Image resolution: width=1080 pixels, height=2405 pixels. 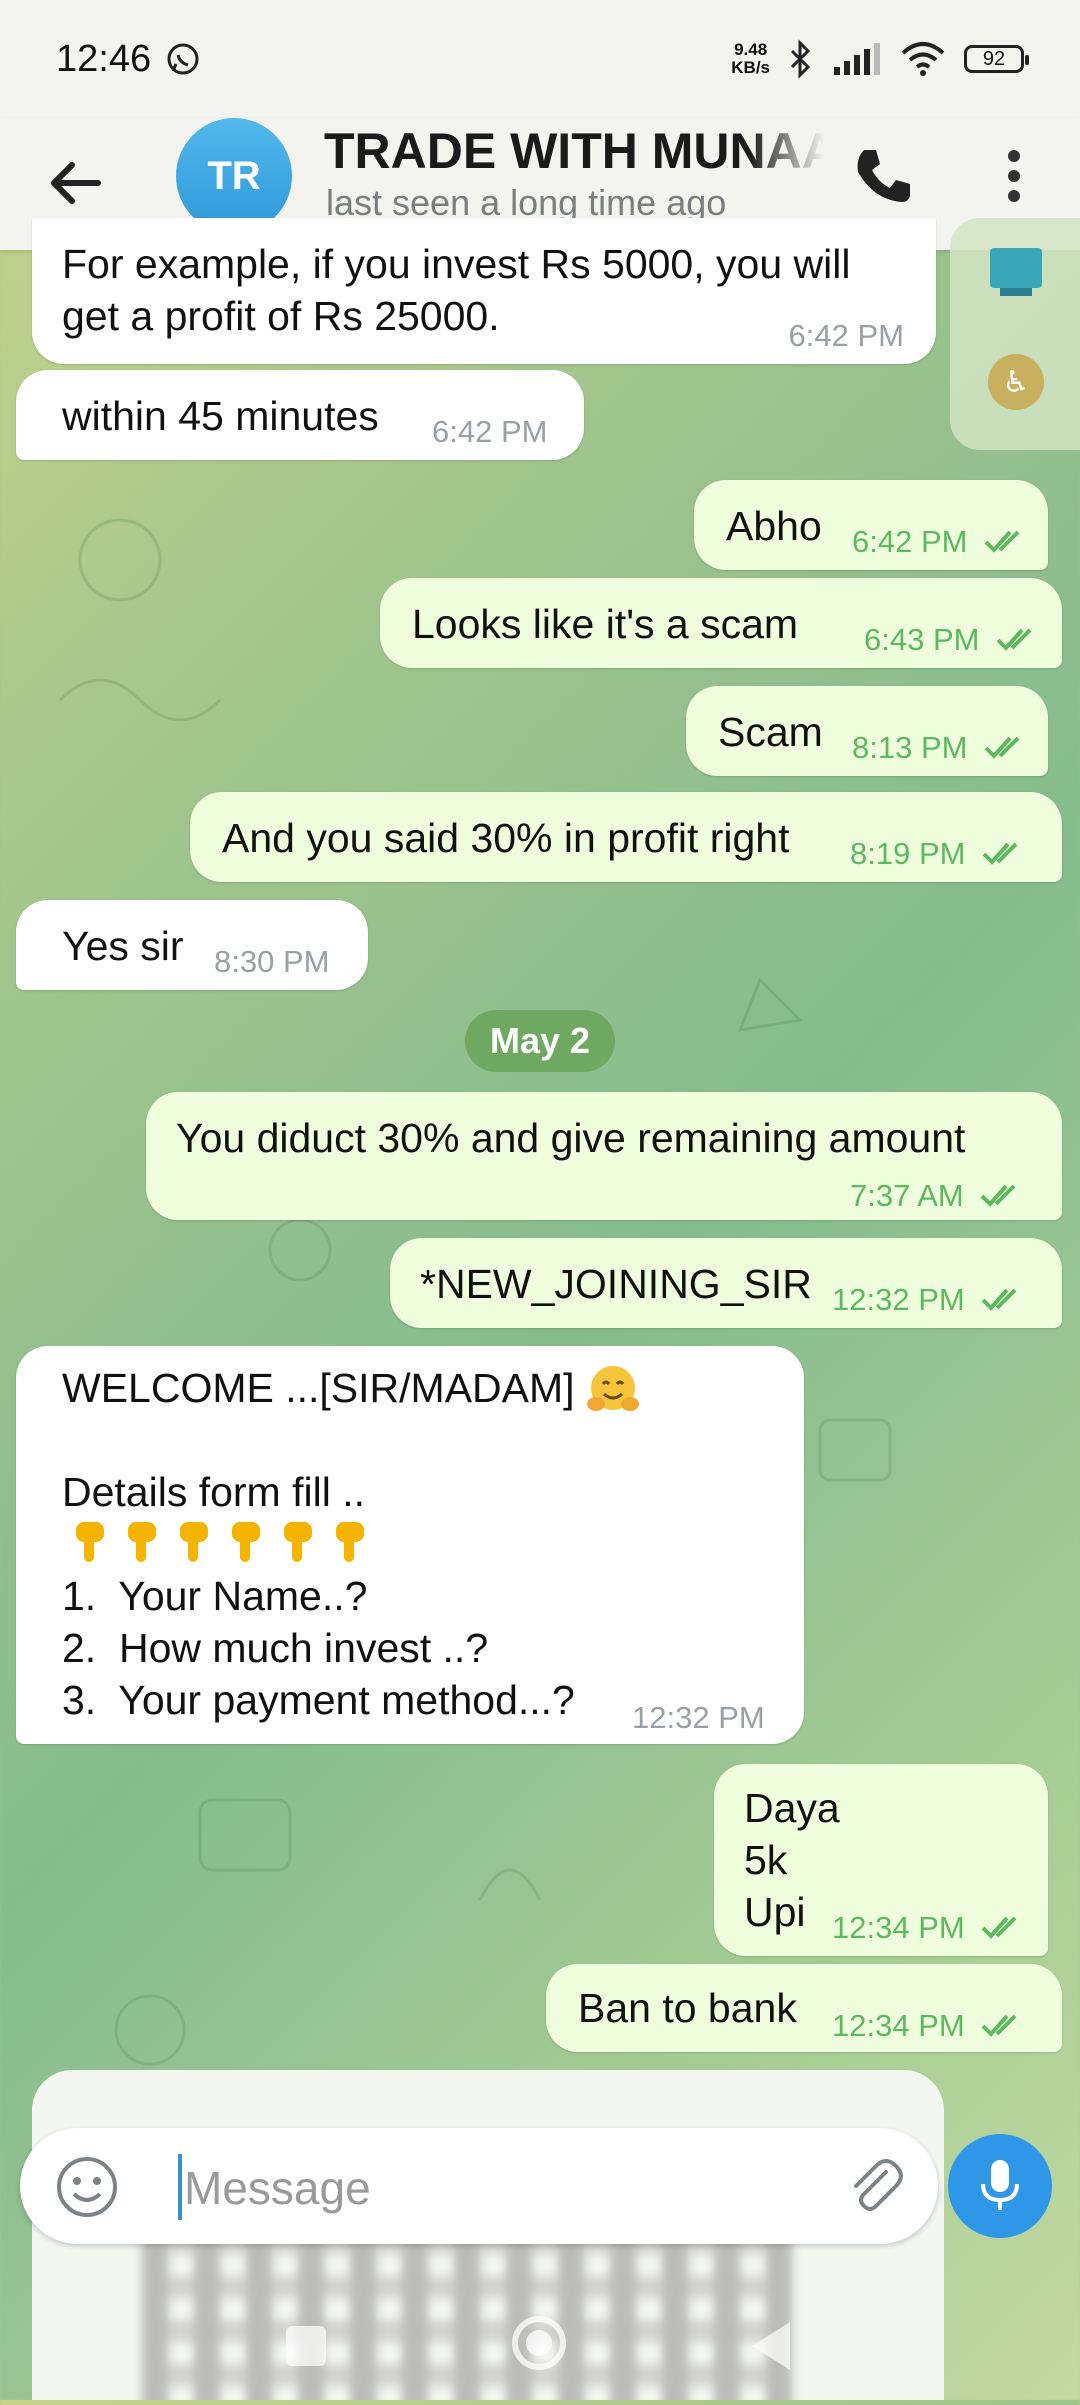 I want to click on signal-icon, so click(x=857, y=59).